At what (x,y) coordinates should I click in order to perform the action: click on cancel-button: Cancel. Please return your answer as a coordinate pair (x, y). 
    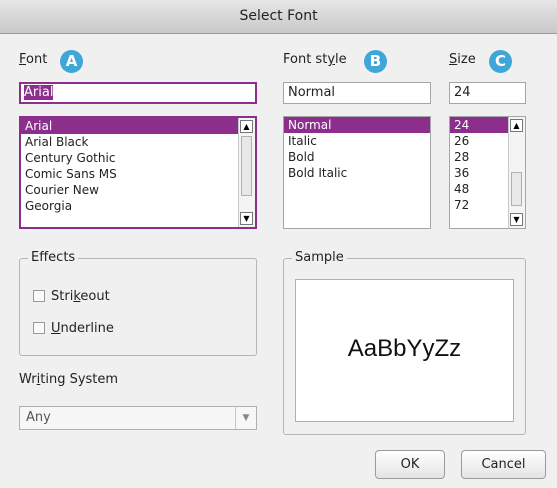
    Looking at the image, I should click on (503, 464).